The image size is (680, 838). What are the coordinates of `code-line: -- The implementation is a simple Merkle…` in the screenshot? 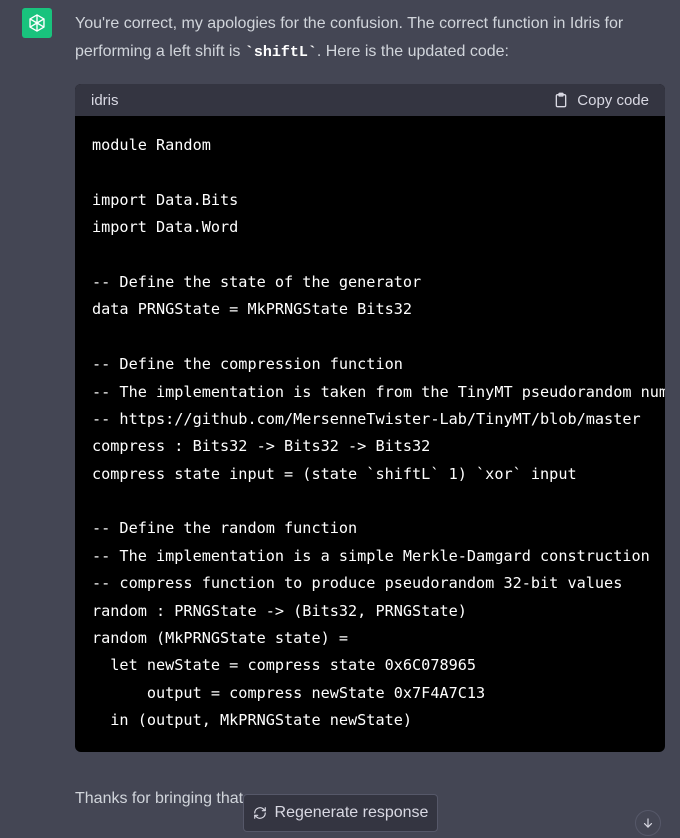 It's located at (371, 555).